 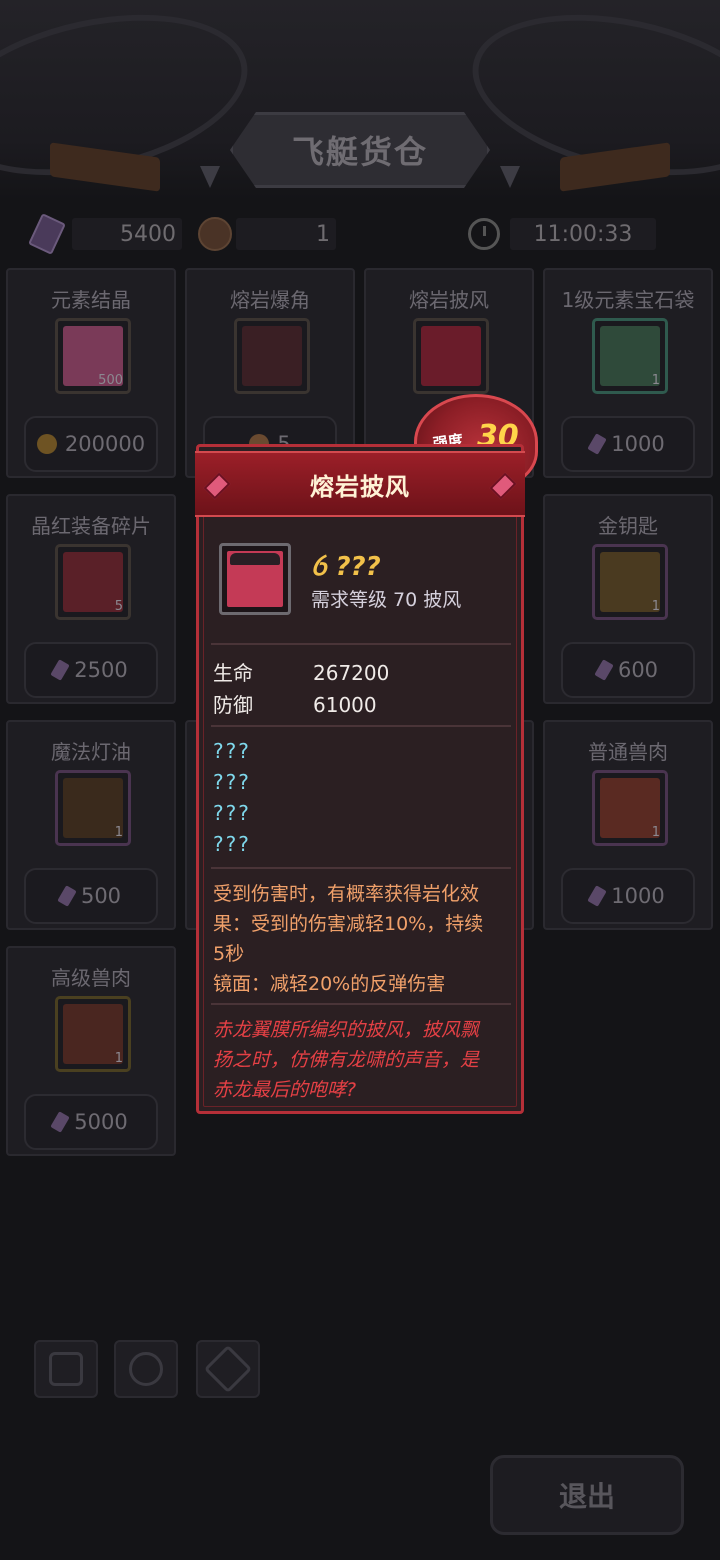 I want to click on compass-button, so click(x=146, y=1369).